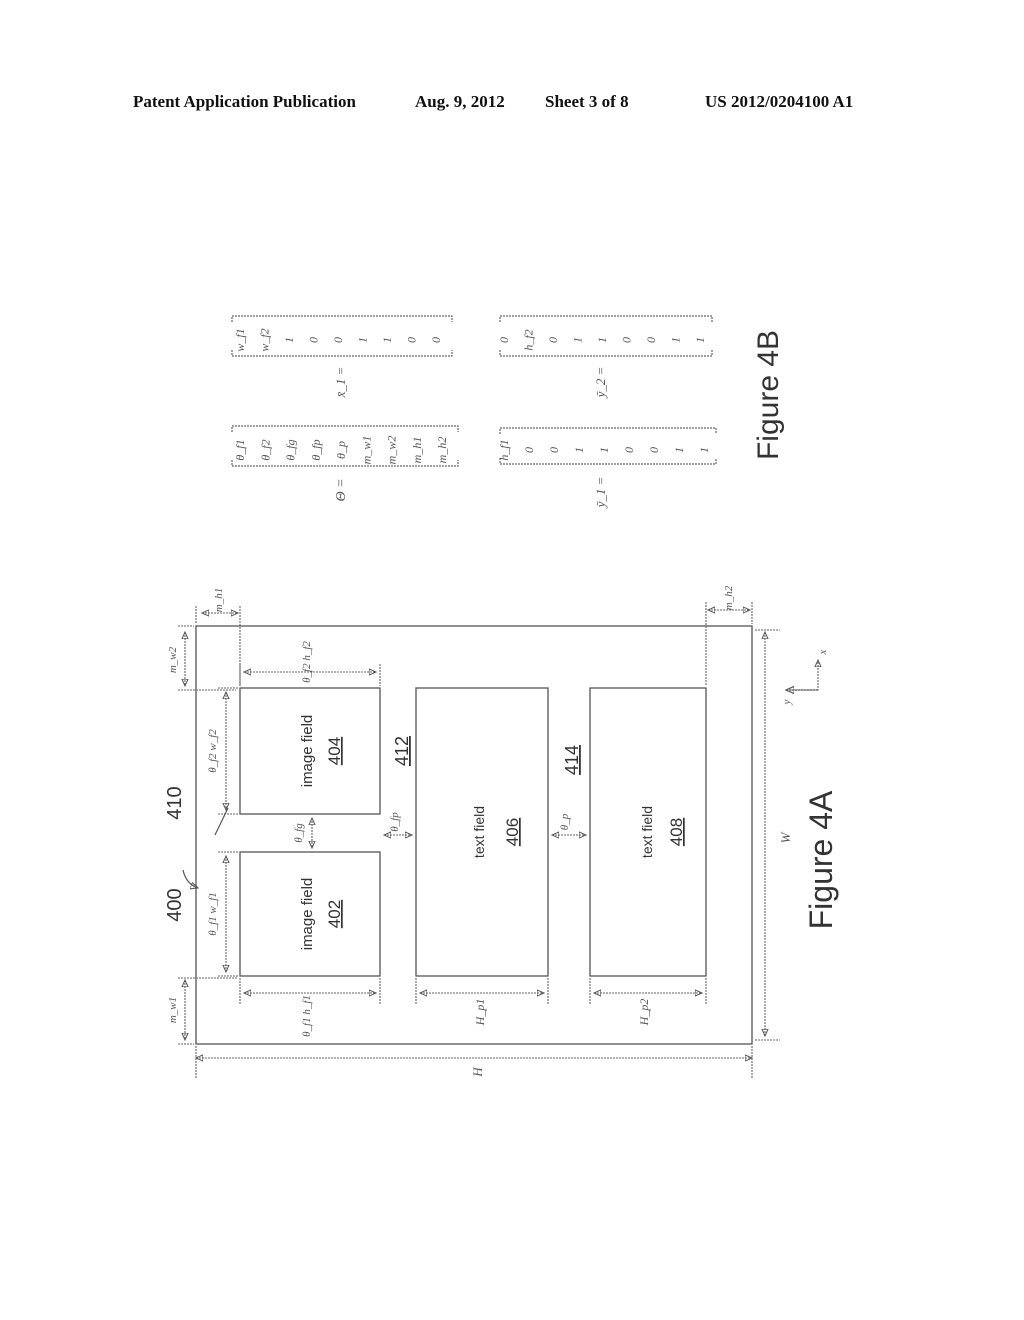  What do you see at coordinates (175, 904) in the screenshot?
I see `ref-400: 400` at bounding box center [175, 904].